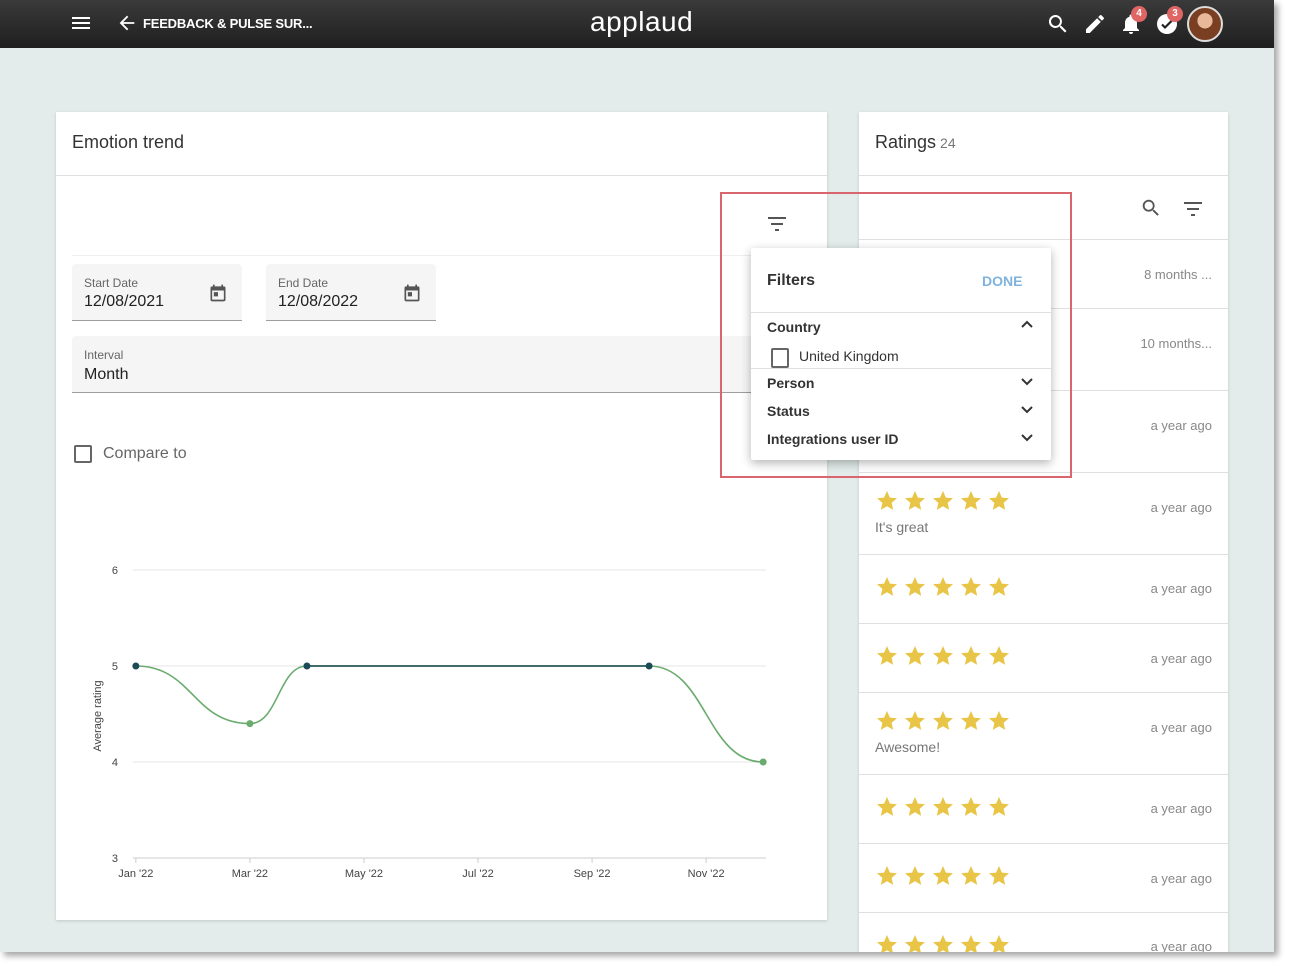 The height and width of the screenshot is (967, 1289). I want to click on start-date-field: Start Date 12/08/2021, so click(157, 292).